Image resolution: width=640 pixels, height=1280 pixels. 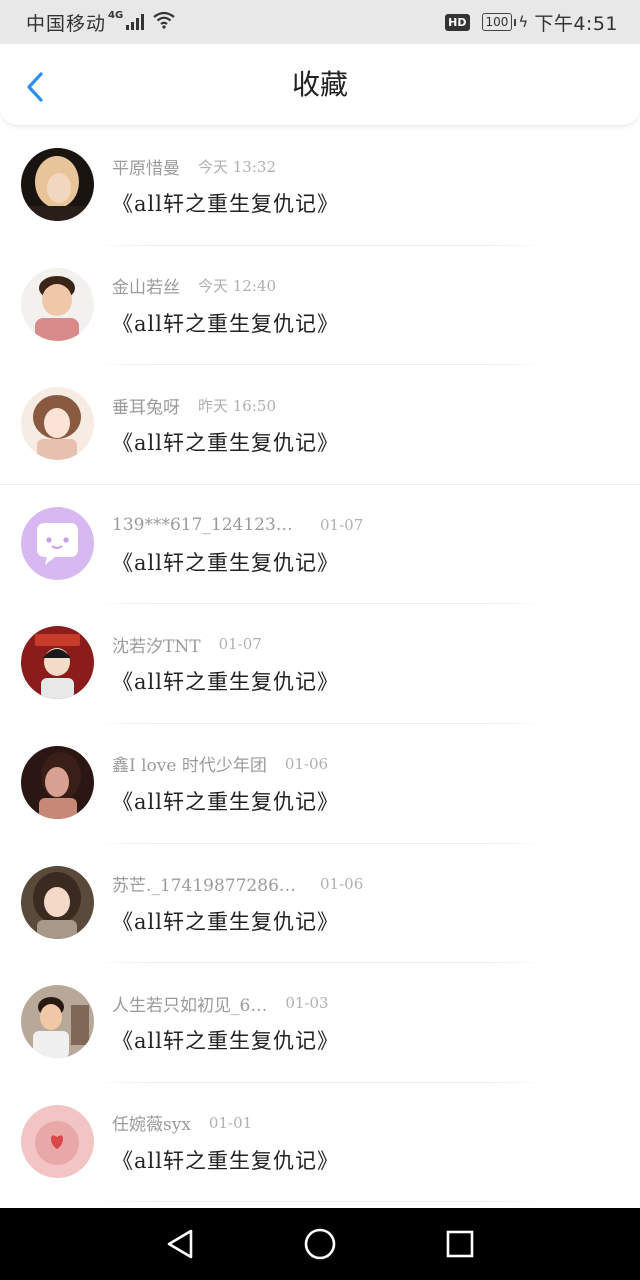 I want to click on back-button, so click(x=35, y=87).